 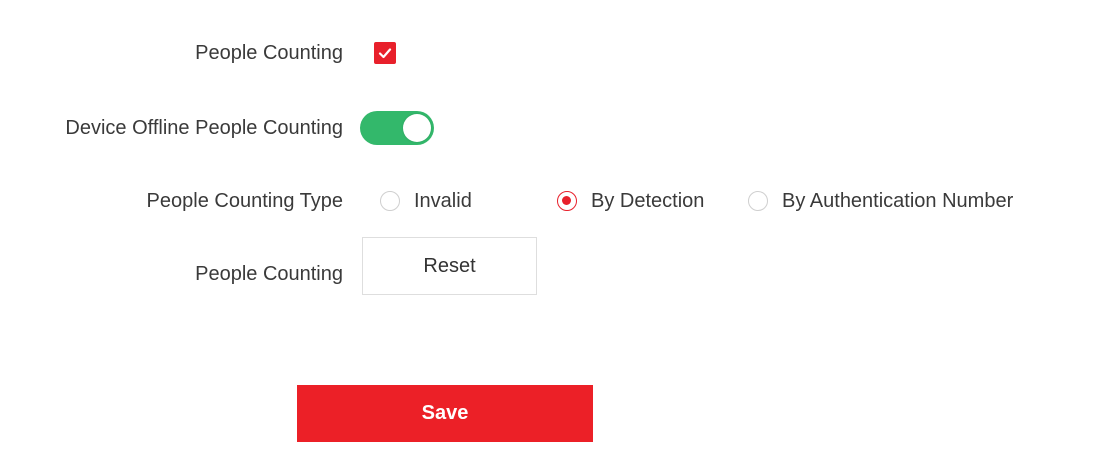 I want to click on people-counting-checkbox, so click(x=385, y=53).